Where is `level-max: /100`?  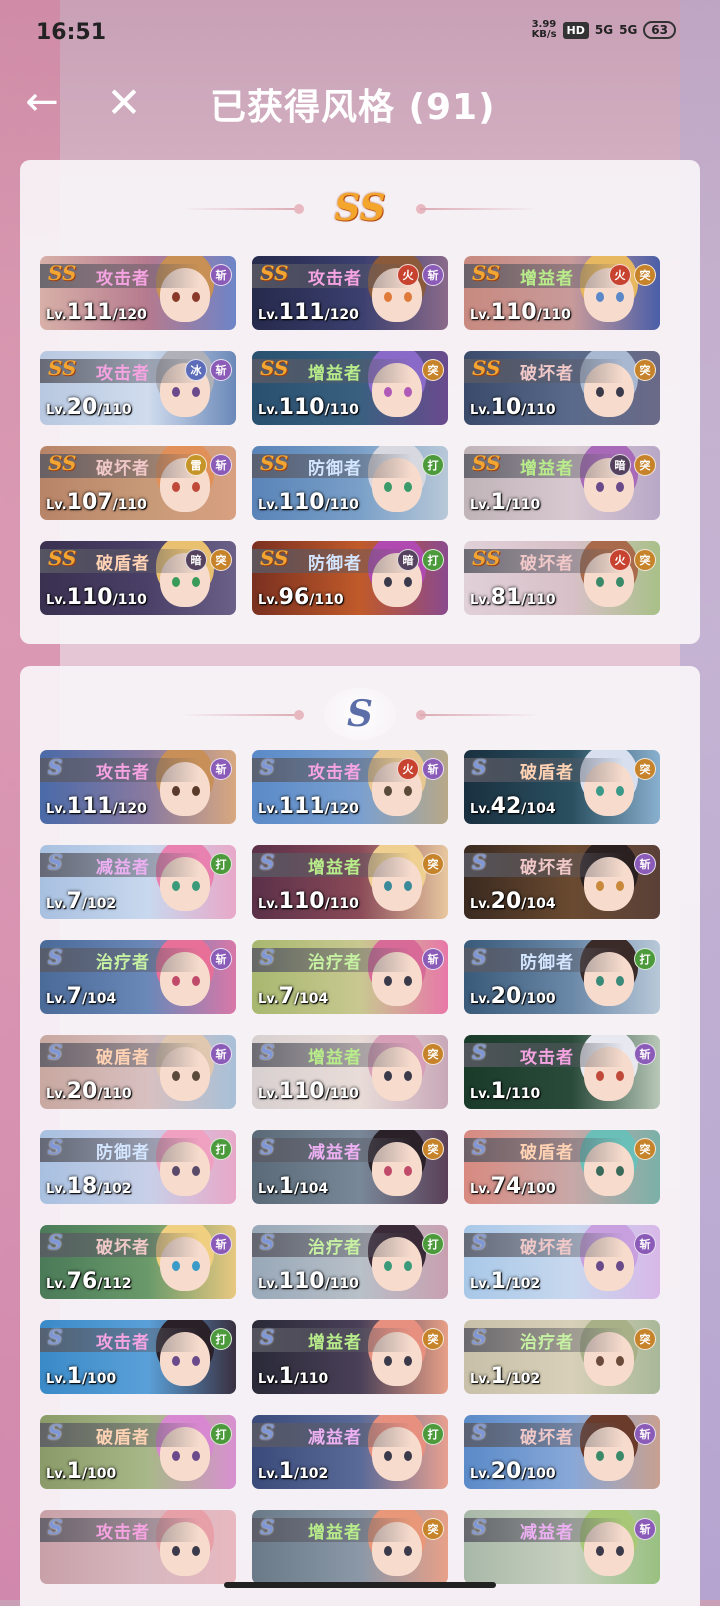 level-max: /100 is located at coordinates (538, 1189).